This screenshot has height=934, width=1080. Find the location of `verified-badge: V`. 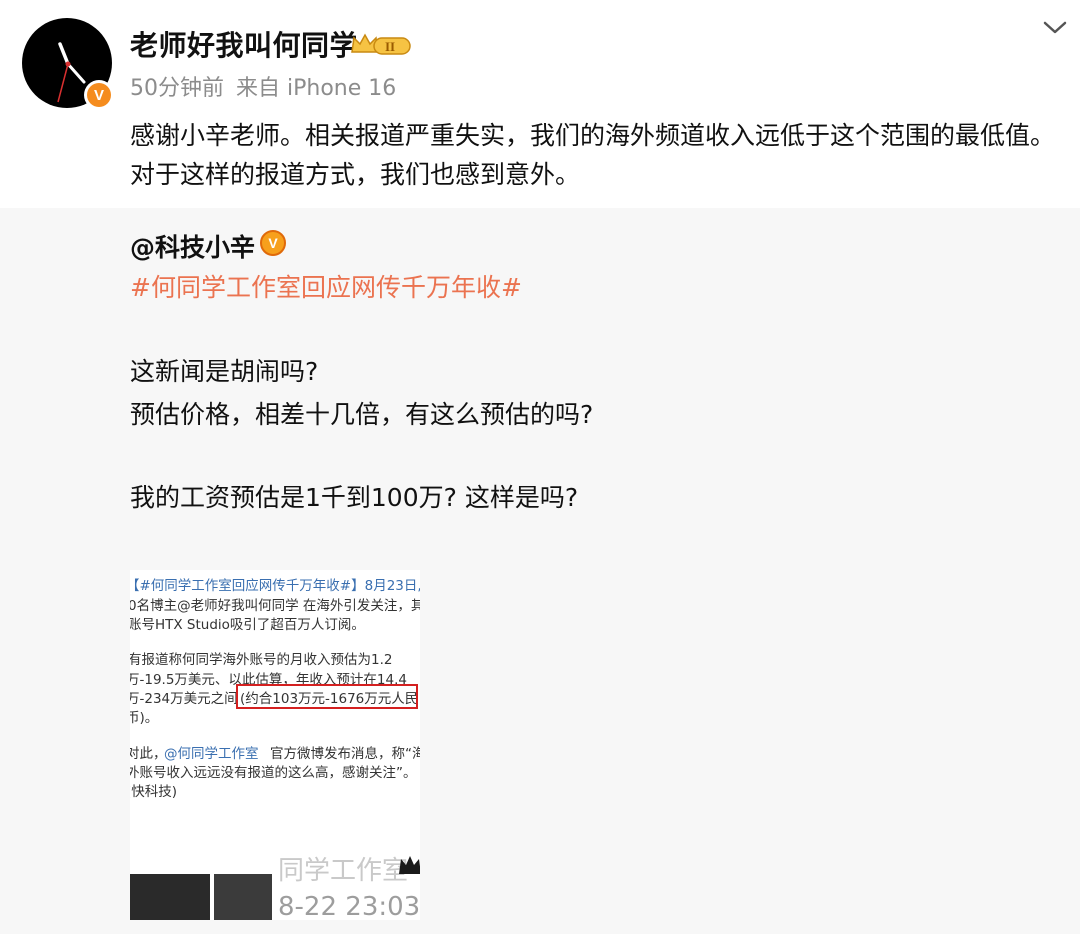

verified-badge: V is located at coordinates (99, 95).